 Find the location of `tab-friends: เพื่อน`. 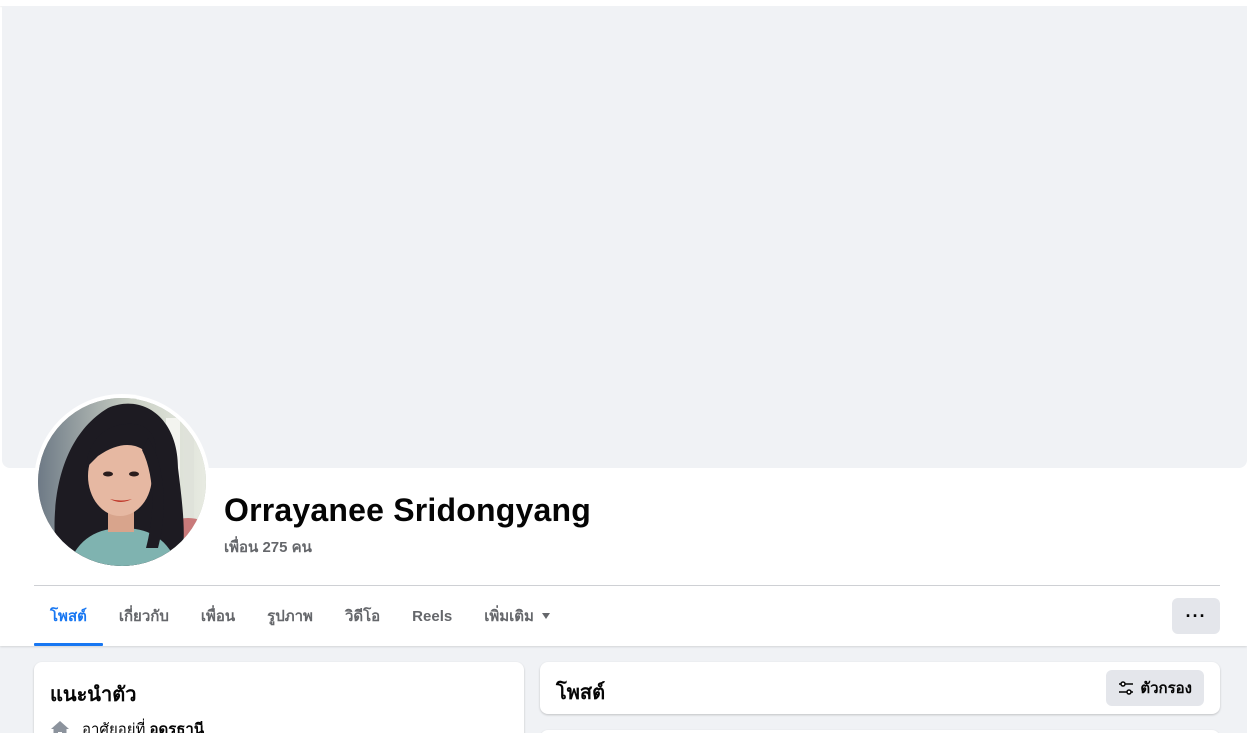

tab-friends: เพื่อน is located at coordinates (218, 616).